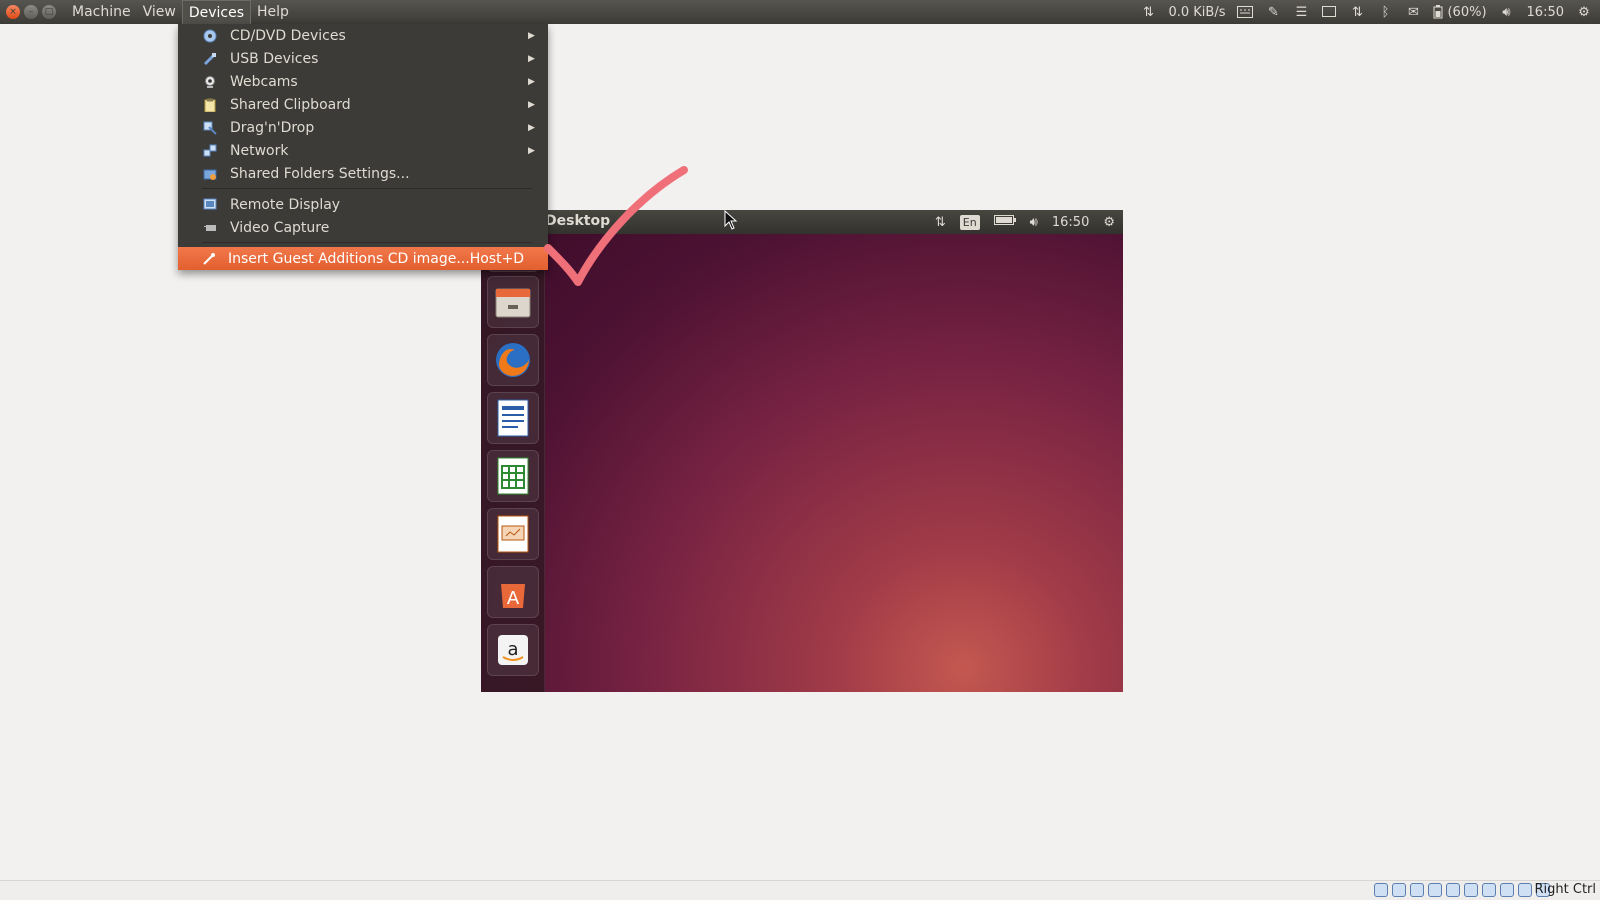  Describe the element at coordinates (1004, 222) in the screenshot. I see `battery-icon` at that location.